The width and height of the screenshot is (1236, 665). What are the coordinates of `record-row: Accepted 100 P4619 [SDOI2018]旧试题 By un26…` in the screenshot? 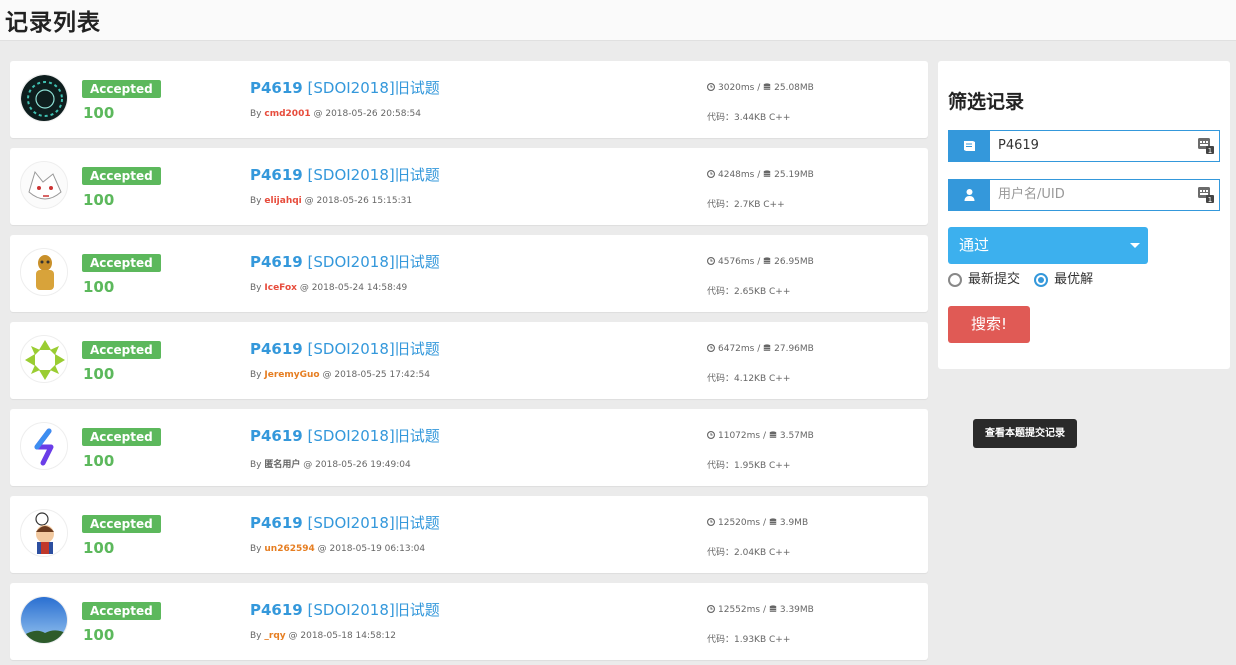 It's located at (469, 534).